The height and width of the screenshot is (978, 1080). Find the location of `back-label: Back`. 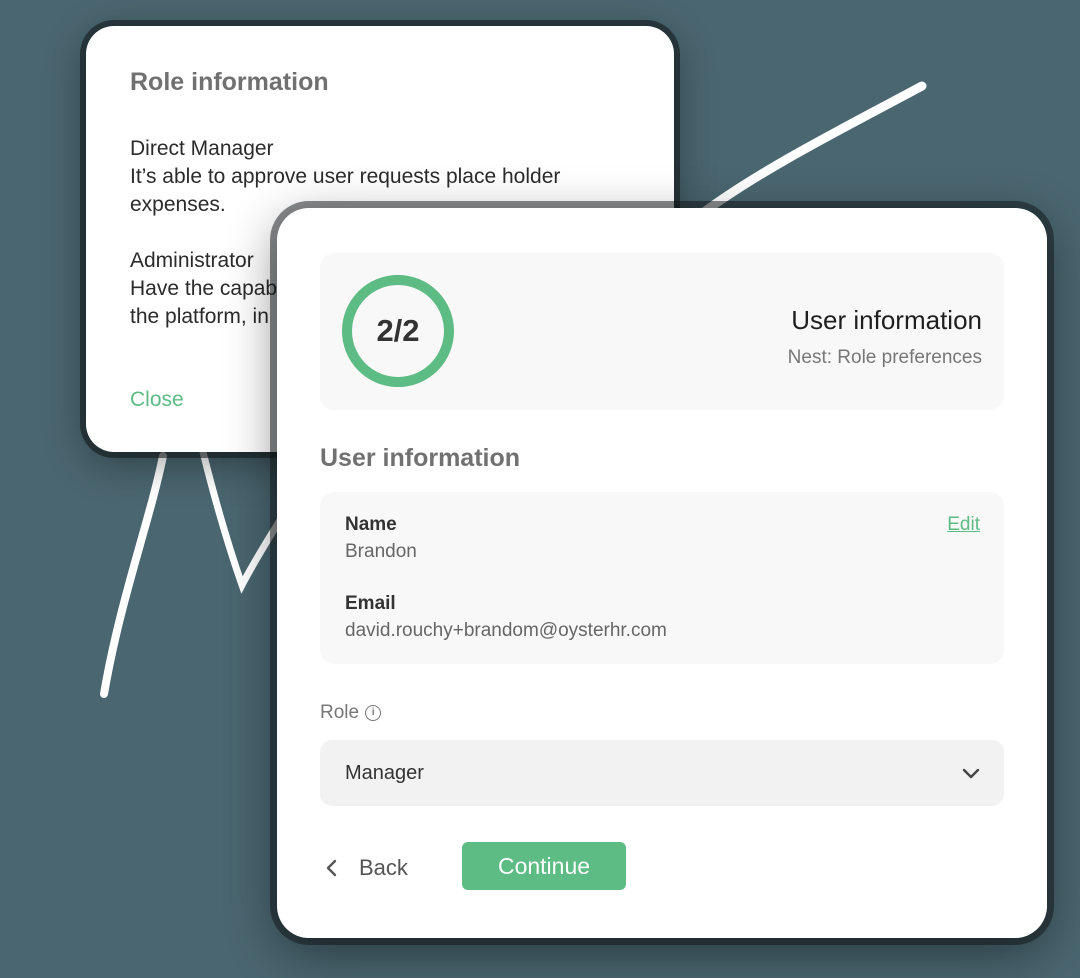

back-label: Back is located at coordinates (383, 867).